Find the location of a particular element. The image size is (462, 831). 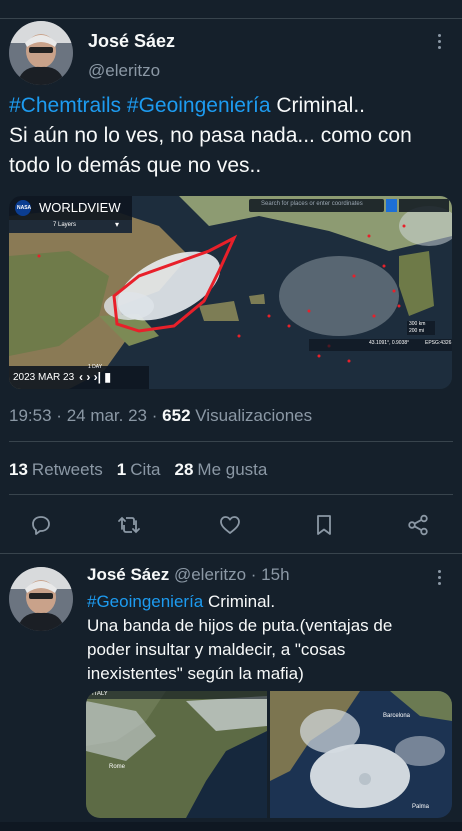

quotes-stat: 1 Cita is located at coordinates (139, 470).